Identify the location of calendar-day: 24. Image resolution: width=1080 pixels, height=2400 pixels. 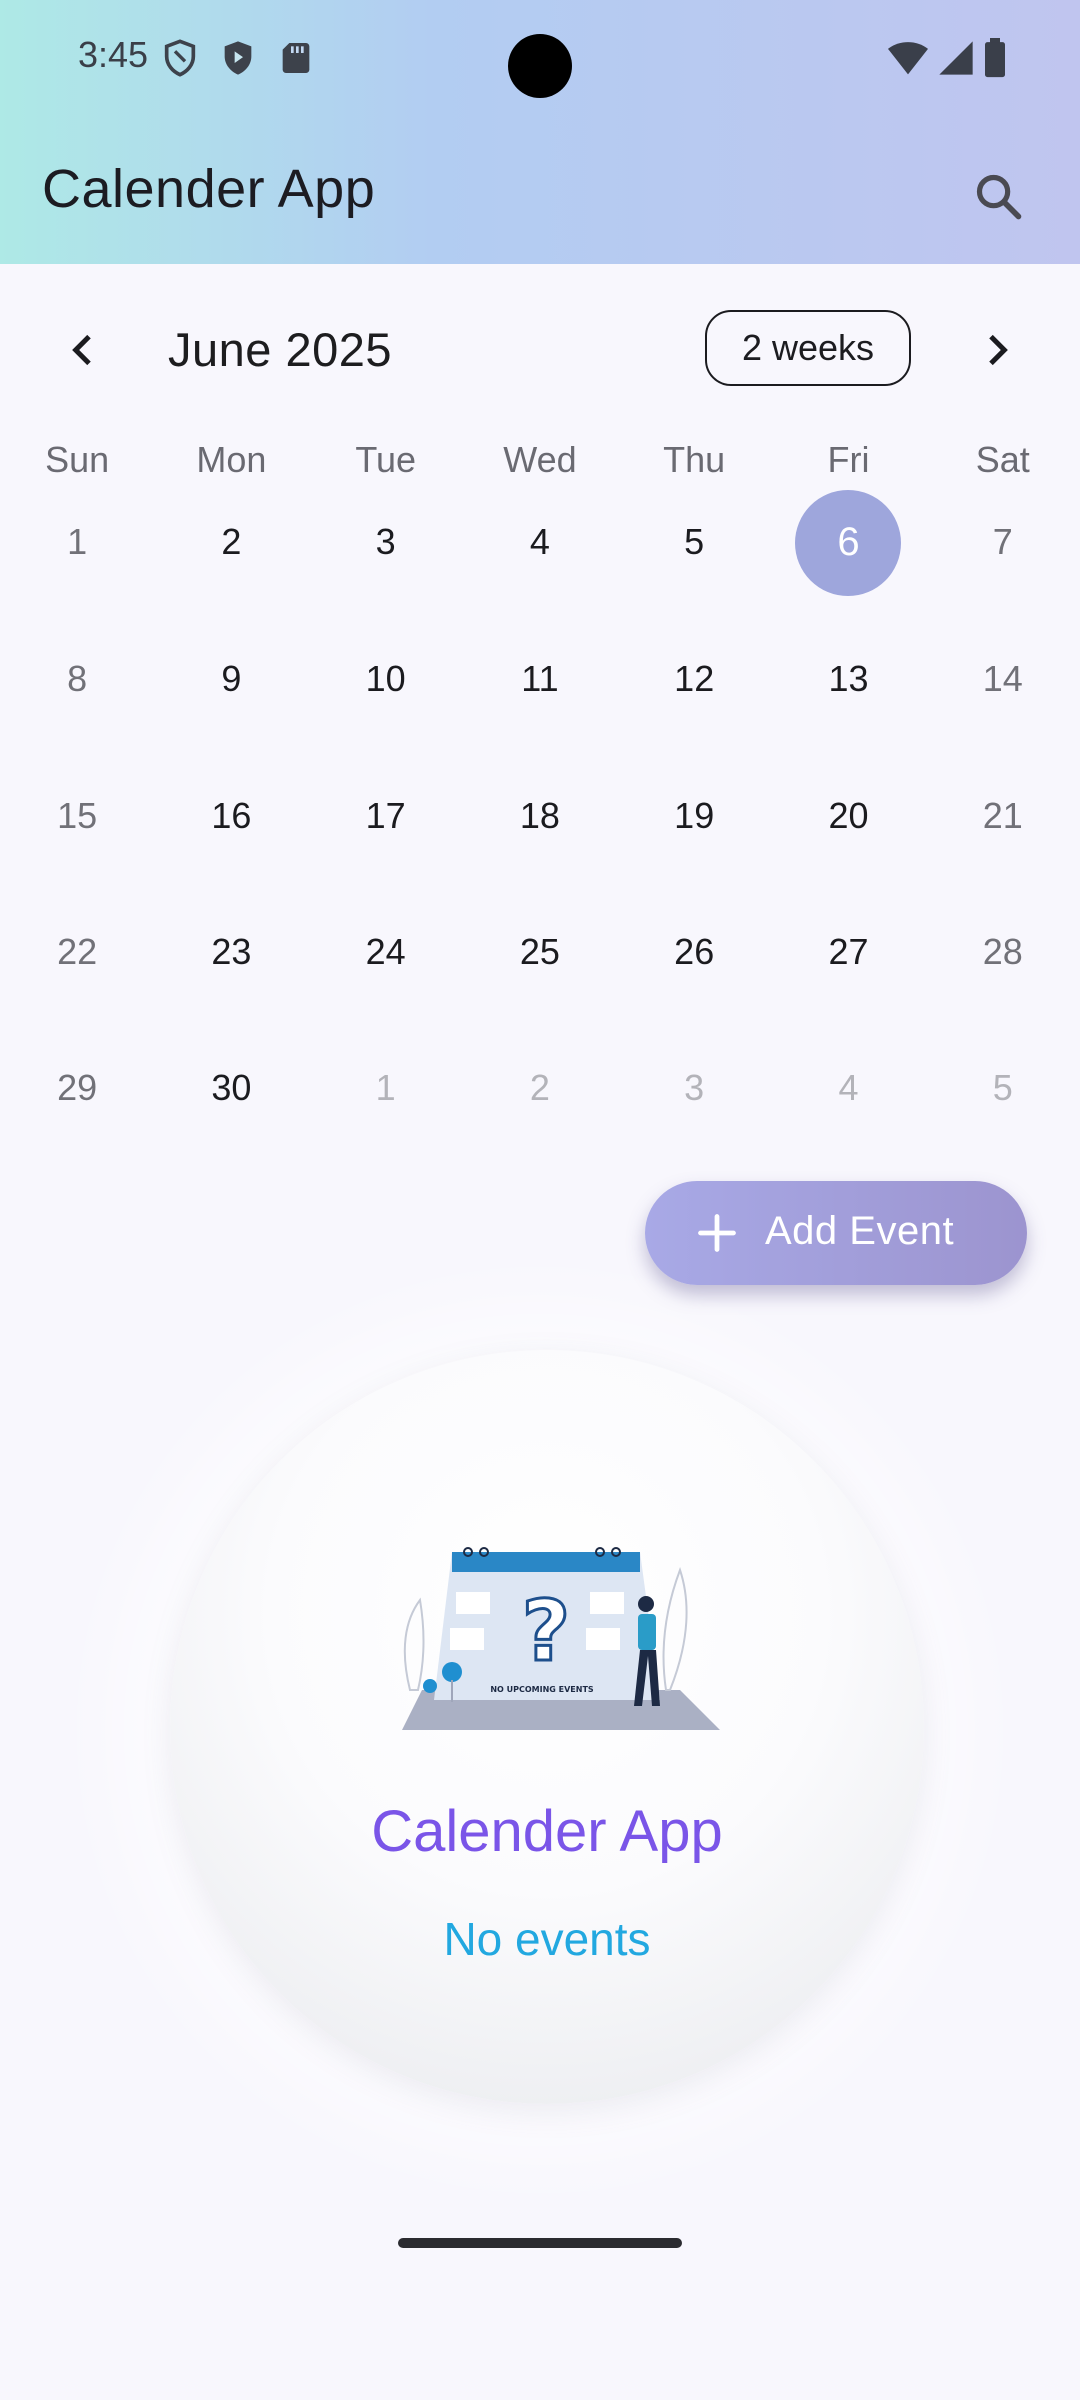
(386, 952).